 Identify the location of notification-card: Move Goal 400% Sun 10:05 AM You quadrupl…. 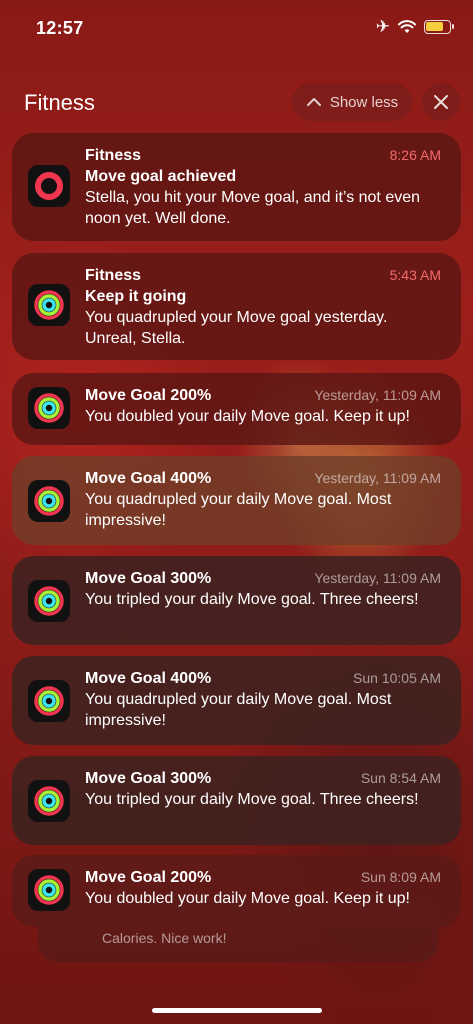
(236, 700).